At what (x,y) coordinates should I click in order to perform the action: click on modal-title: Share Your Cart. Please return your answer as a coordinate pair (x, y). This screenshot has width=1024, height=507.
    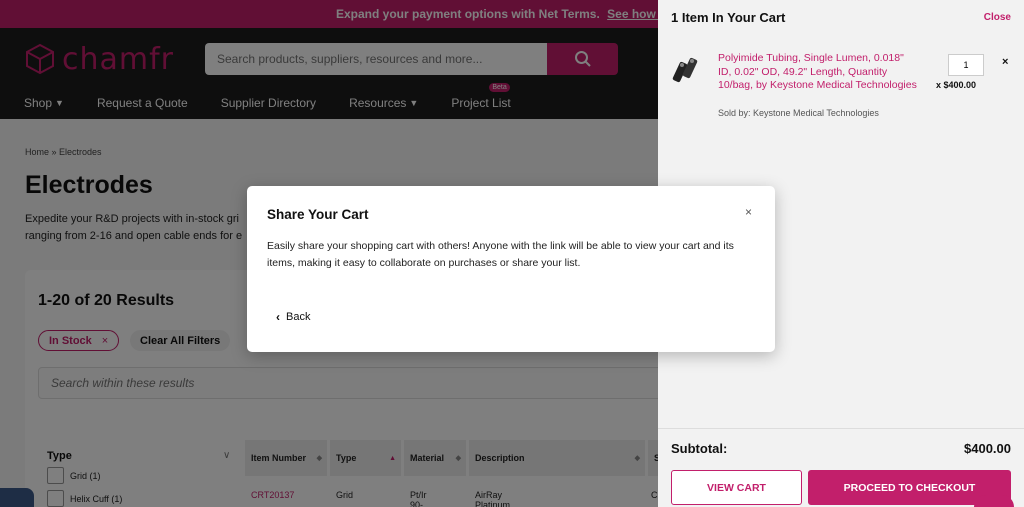
    Looking at the image, I should click on (318, 214).